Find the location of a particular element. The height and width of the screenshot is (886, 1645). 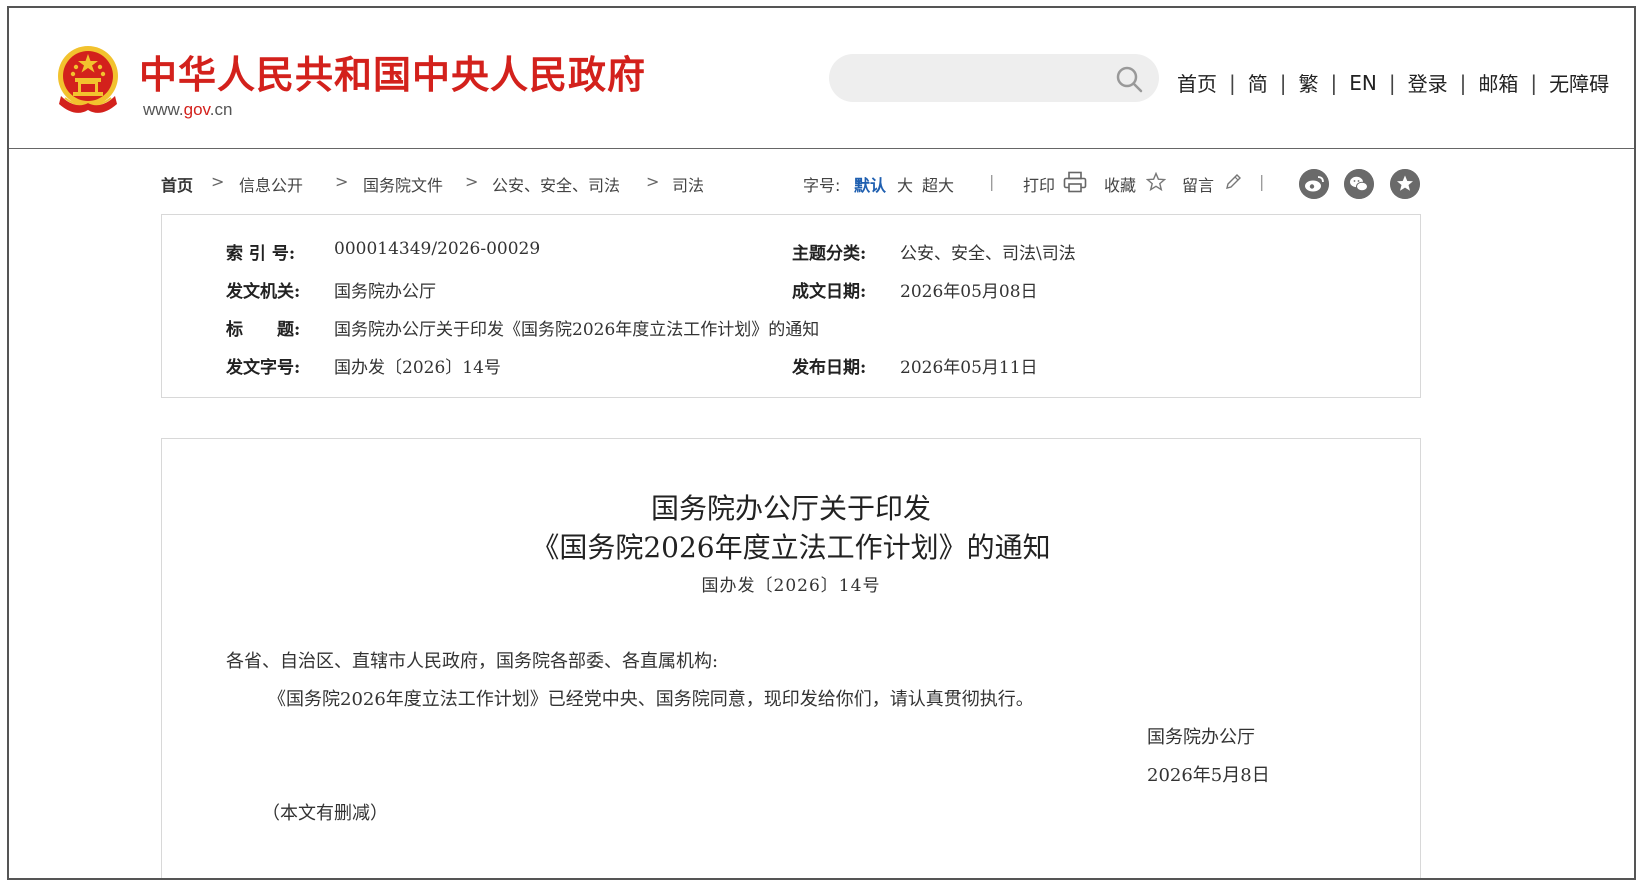

font-size-default: 默认 is located at coordinates (870, 184).